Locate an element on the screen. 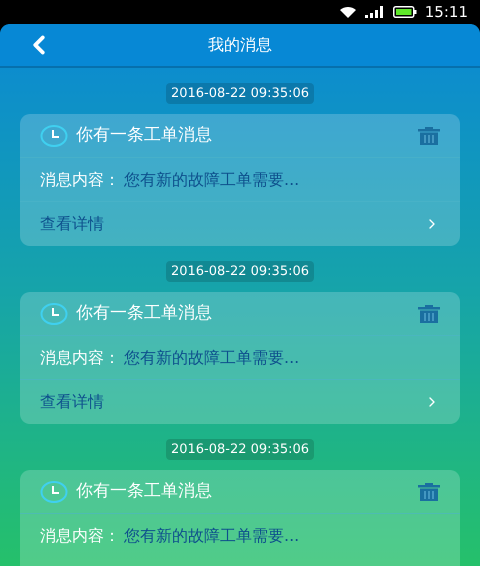  wifi-icon is located at coordinates (347, 12).